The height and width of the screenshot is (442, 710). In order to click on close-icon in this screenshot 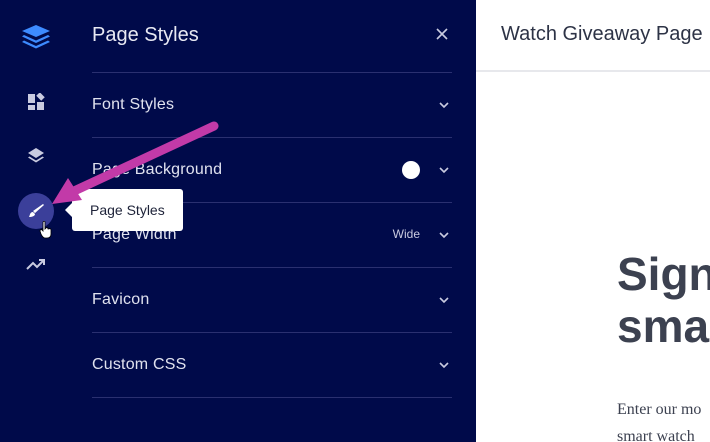, I will do `click(442, 34)`.